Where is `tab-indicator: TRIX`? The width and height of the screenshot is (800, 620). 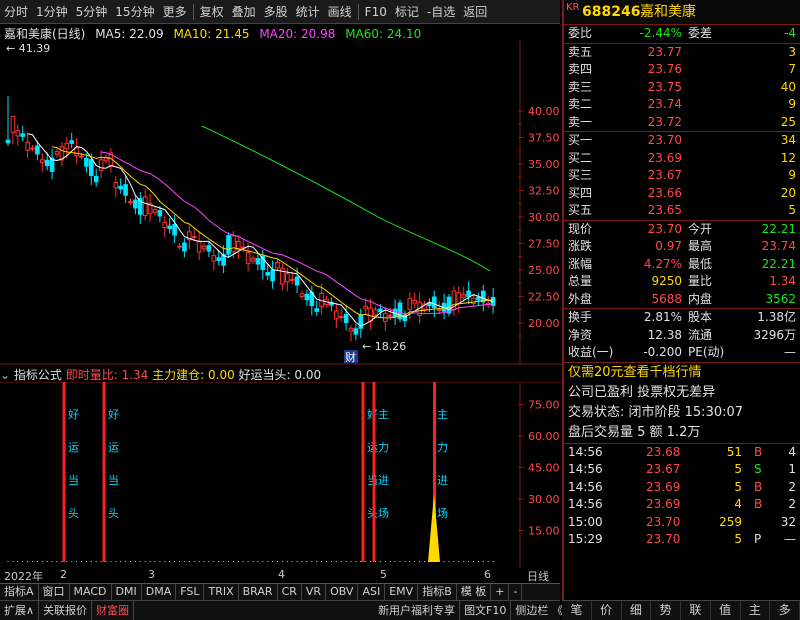 tab-indicator: TRIX is located at coordinates (221, 592).